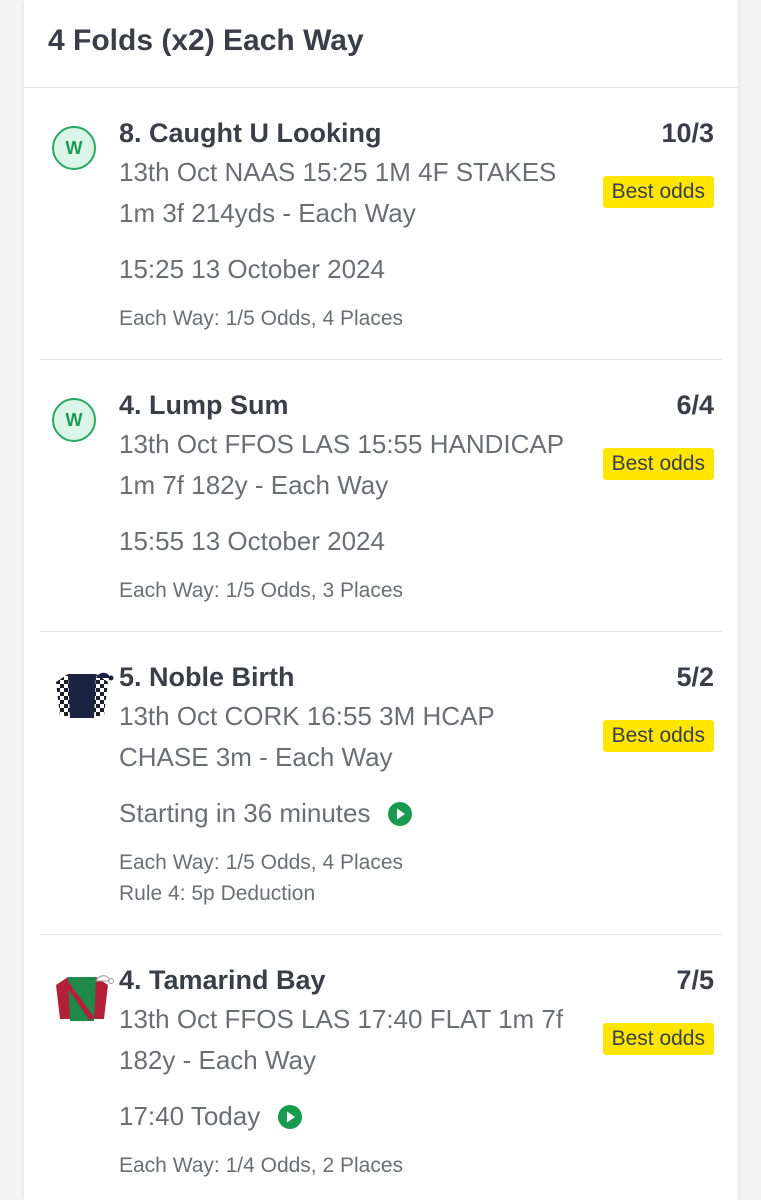 Image resolution: width=761 pixels, height=1200 pixels. Describe the element at coordinates (217, 893) in the screenshot. I see `rule-4-deduction: Rule 4: 5p Deduction` at that location.